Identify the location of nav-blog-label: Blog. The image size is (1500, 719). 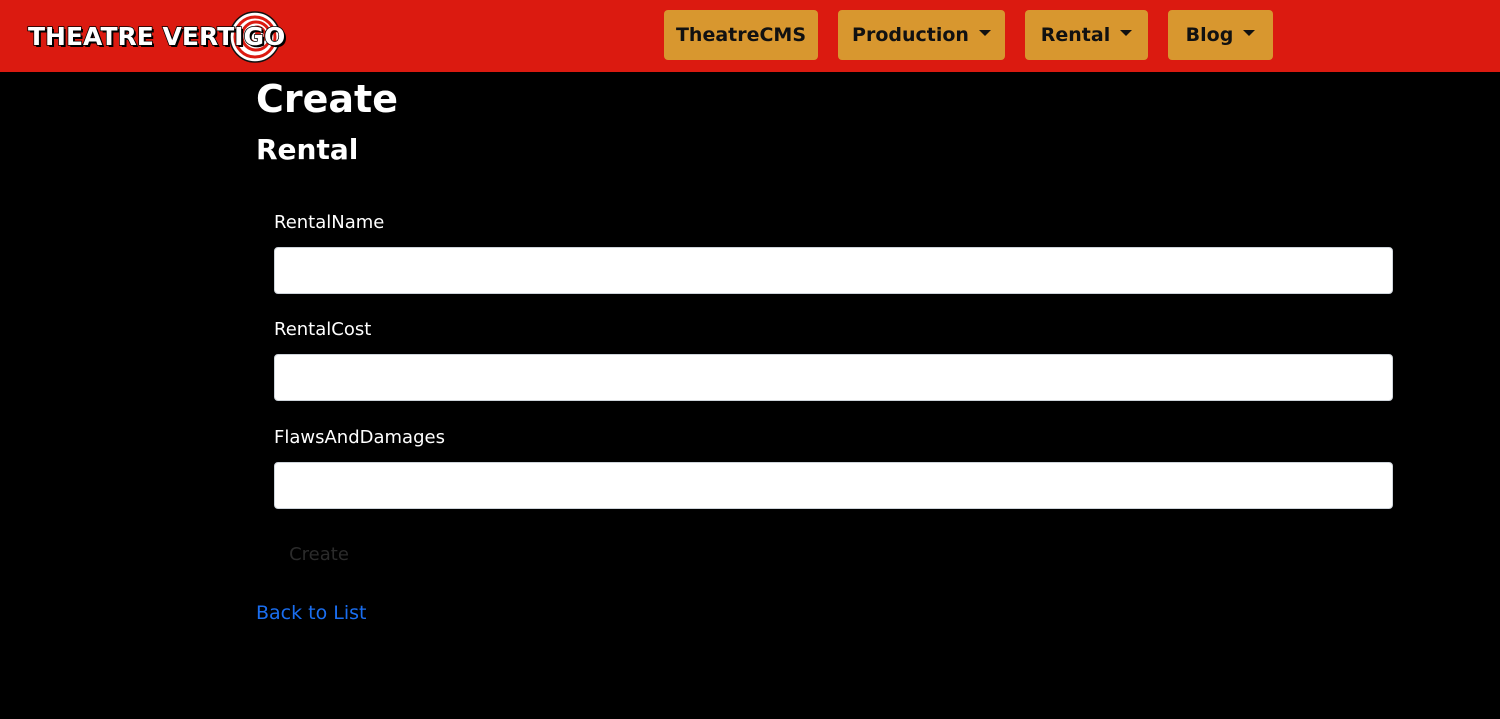
(1209, 35).